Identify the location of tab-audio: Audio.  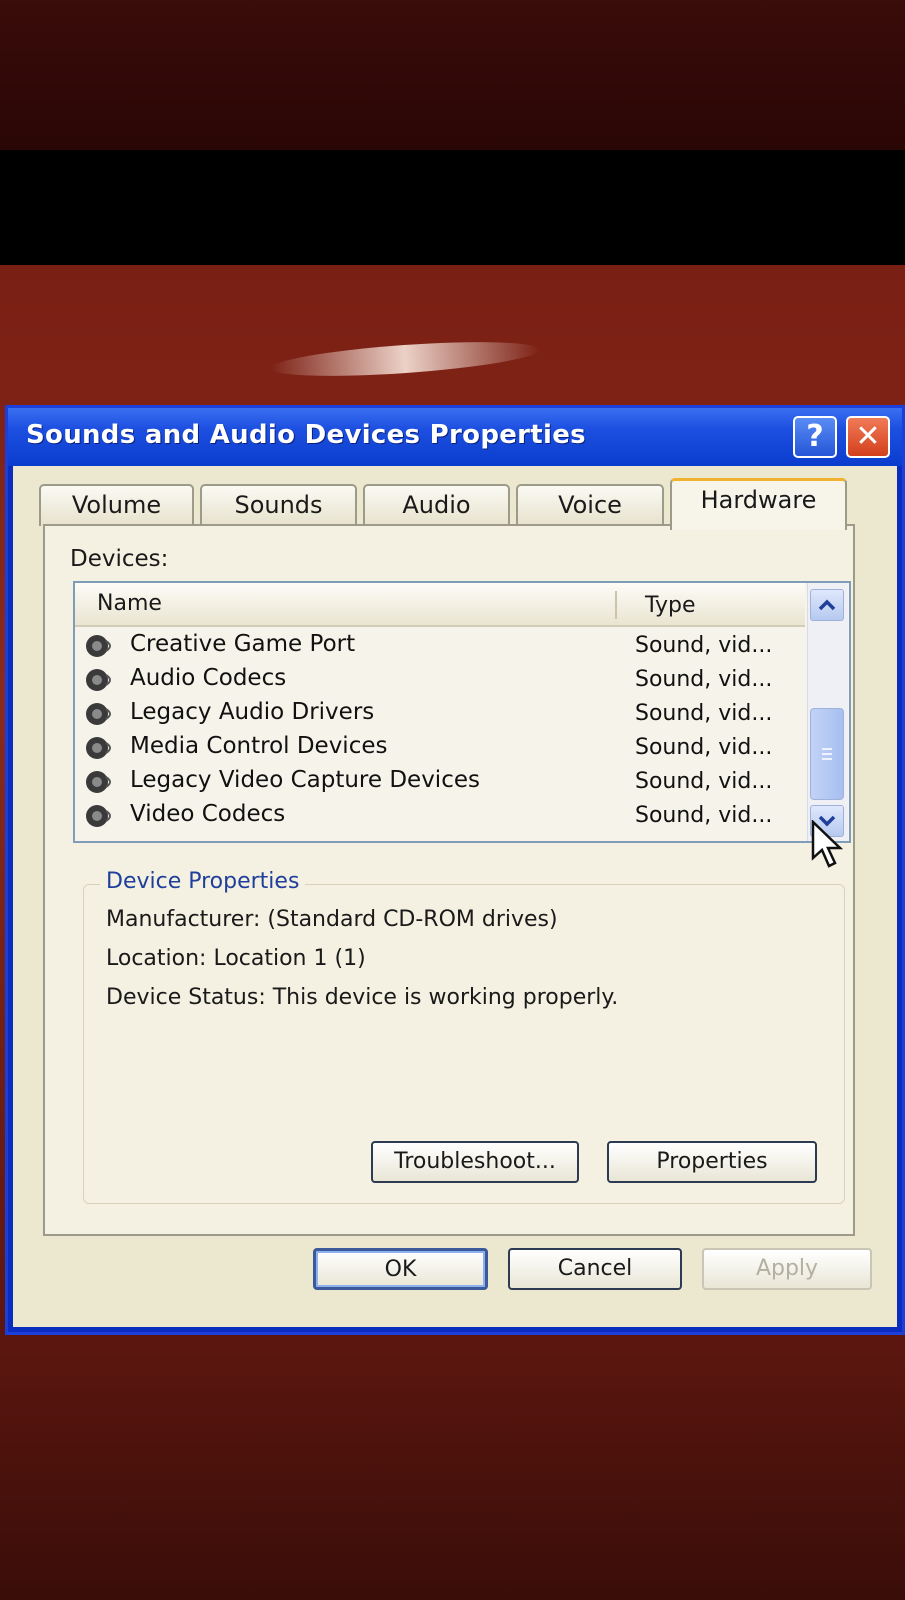
(436, 505).